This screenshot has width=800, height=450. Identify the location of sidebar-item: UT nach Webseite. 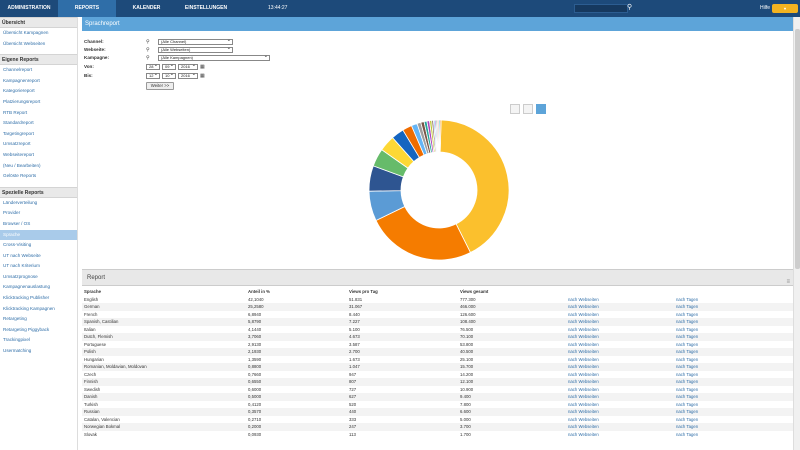
(38, 256).